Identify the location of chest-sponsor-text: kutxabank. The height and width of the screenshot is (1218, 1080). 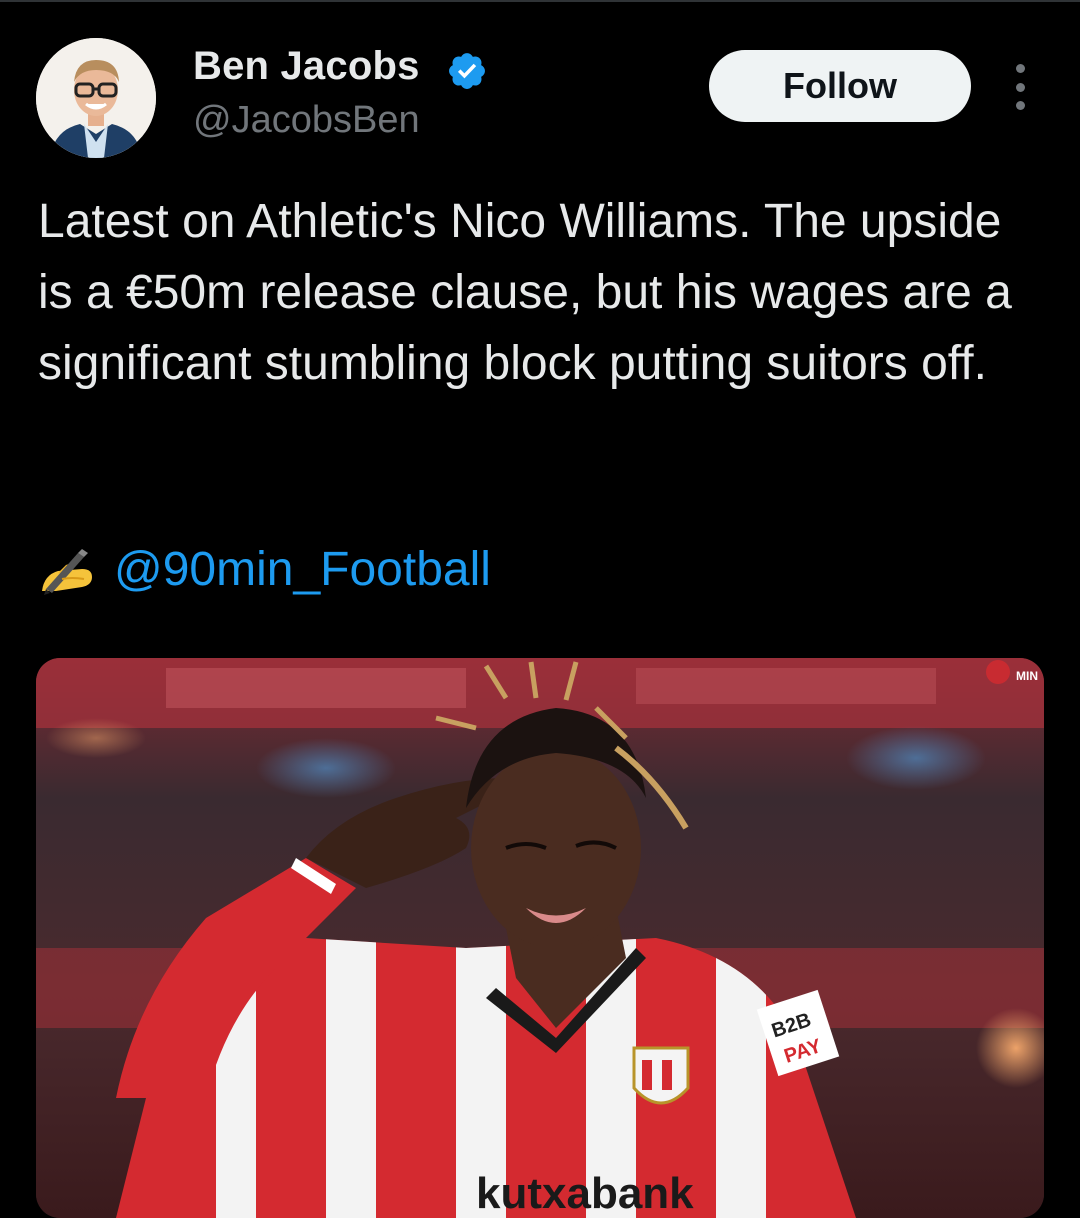
(585, 1193).